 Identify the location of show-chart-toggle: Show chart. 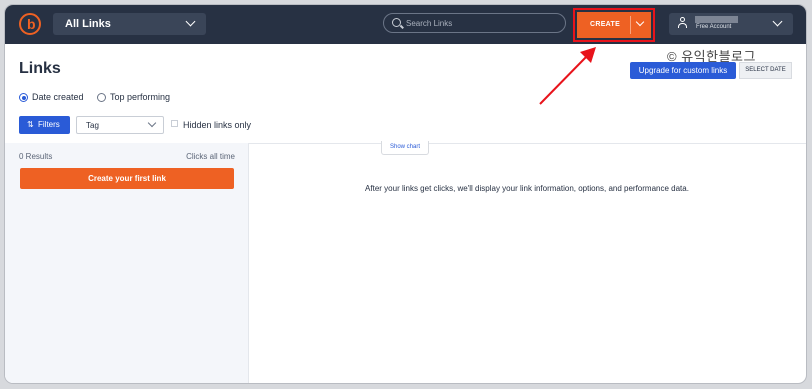
(405, 148).